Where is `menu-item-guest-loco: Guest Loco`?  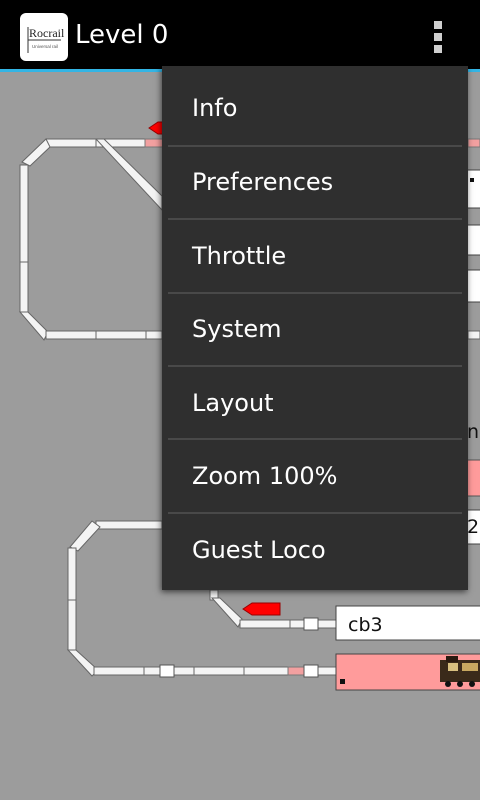 menu-item-guest-loco: Guest Loco is located at coordinates (315, 550).